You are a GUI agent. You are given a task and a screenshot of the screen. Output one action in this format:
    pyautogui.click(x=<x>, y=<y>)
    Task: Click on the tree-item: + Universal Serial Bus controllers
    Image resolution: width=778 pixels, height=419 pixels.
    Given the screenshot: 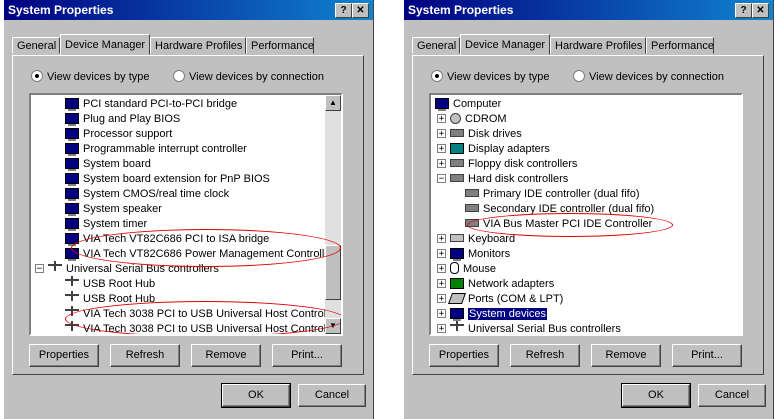 What is the action you would take?
    pyautogui.click(x=529, y=327)
    